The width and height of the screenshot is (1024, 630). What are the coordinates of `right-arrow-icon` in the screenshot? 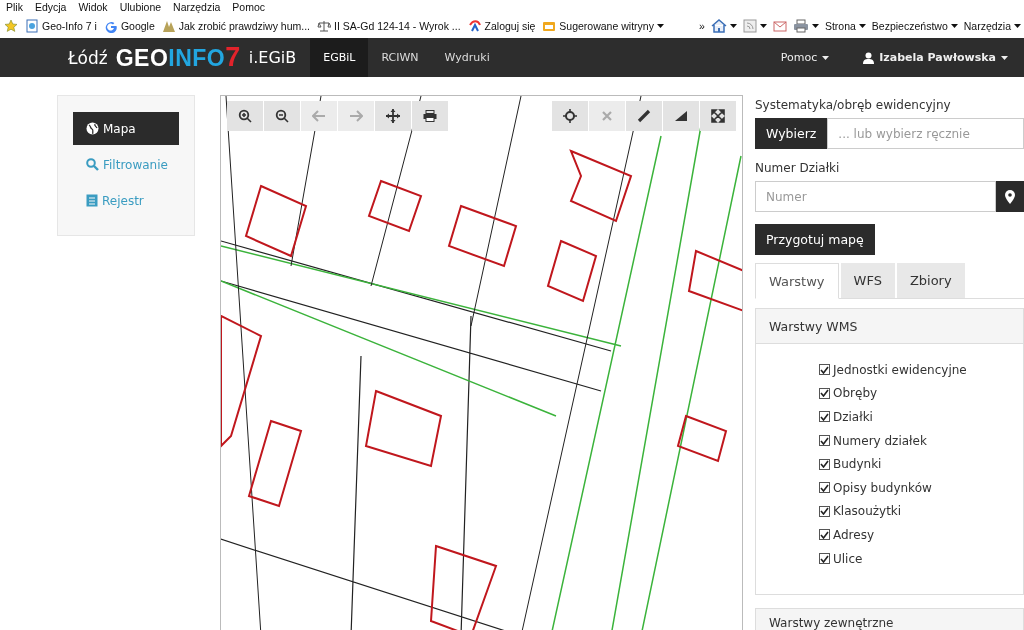 It's located at (356, 116).